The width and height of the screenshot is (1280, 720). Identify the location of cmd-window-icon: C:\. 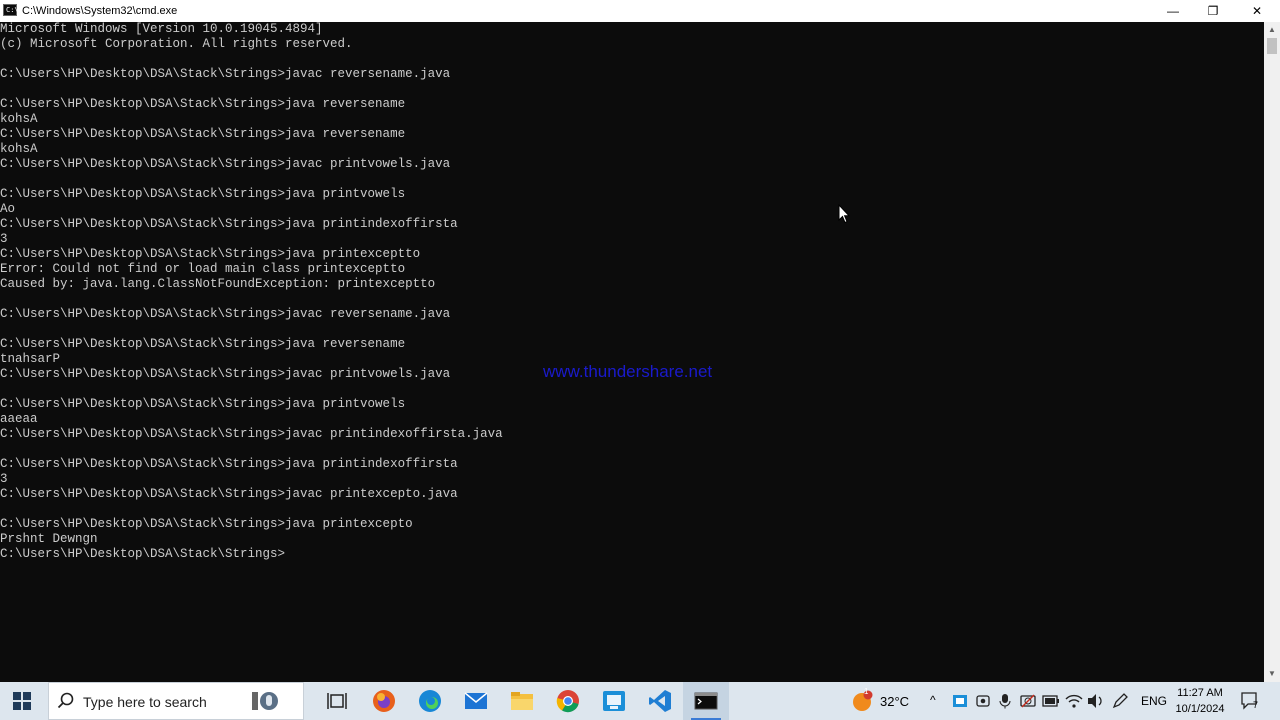
(11, 10).